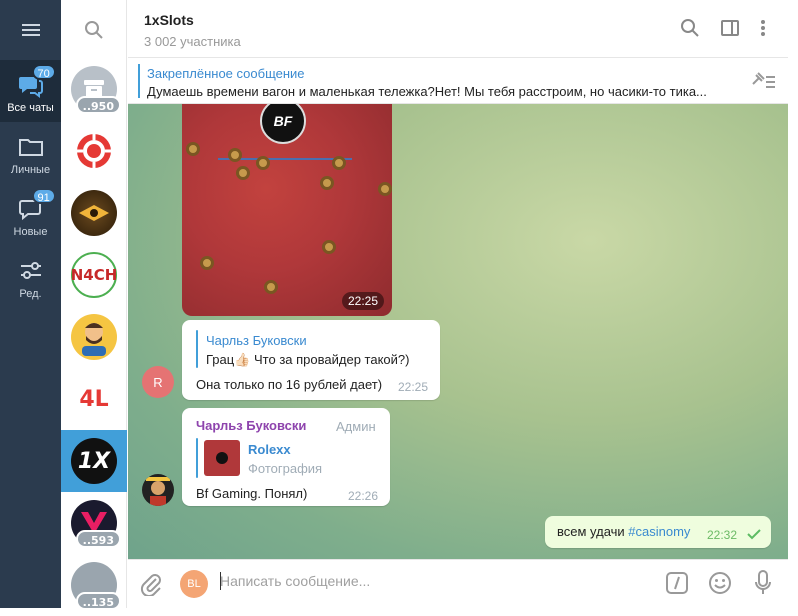 The image size is (798, 616). I want to click on folder-label: Все чаты, so click(30, 108).